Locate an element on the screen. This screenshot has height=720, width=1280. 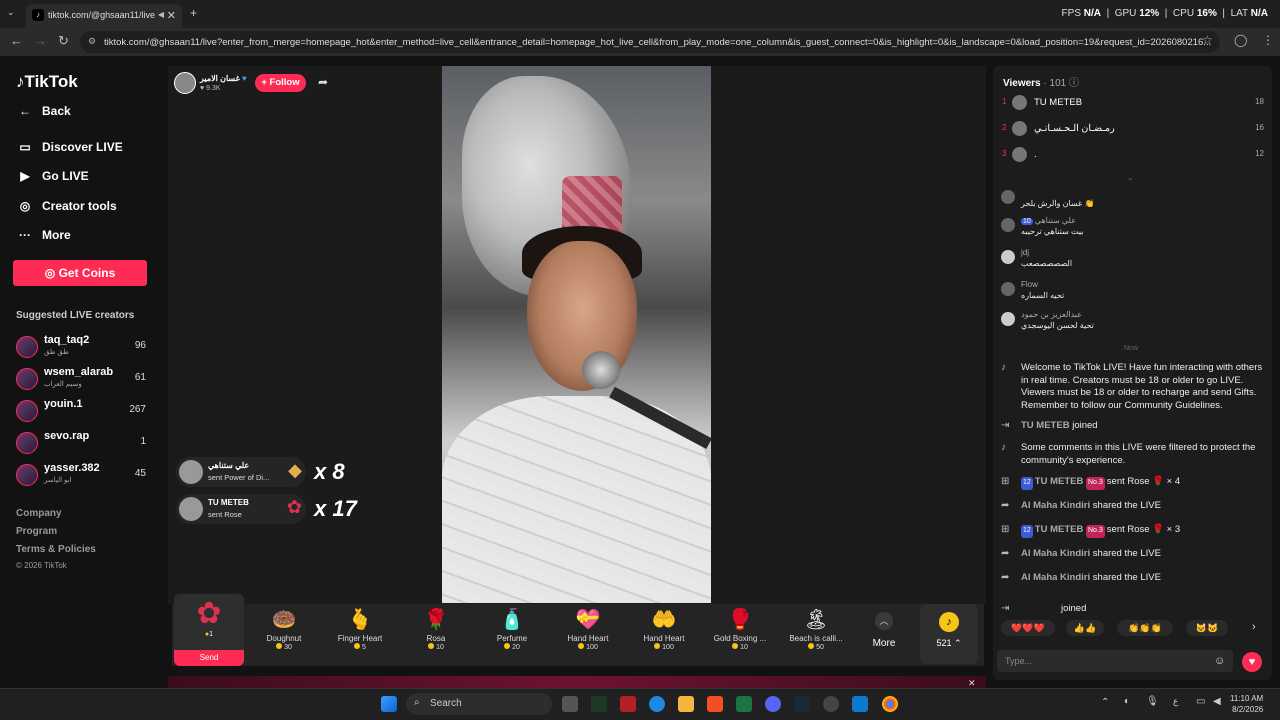
chevron-right-icon: › is located at coordinates (1254, 627).